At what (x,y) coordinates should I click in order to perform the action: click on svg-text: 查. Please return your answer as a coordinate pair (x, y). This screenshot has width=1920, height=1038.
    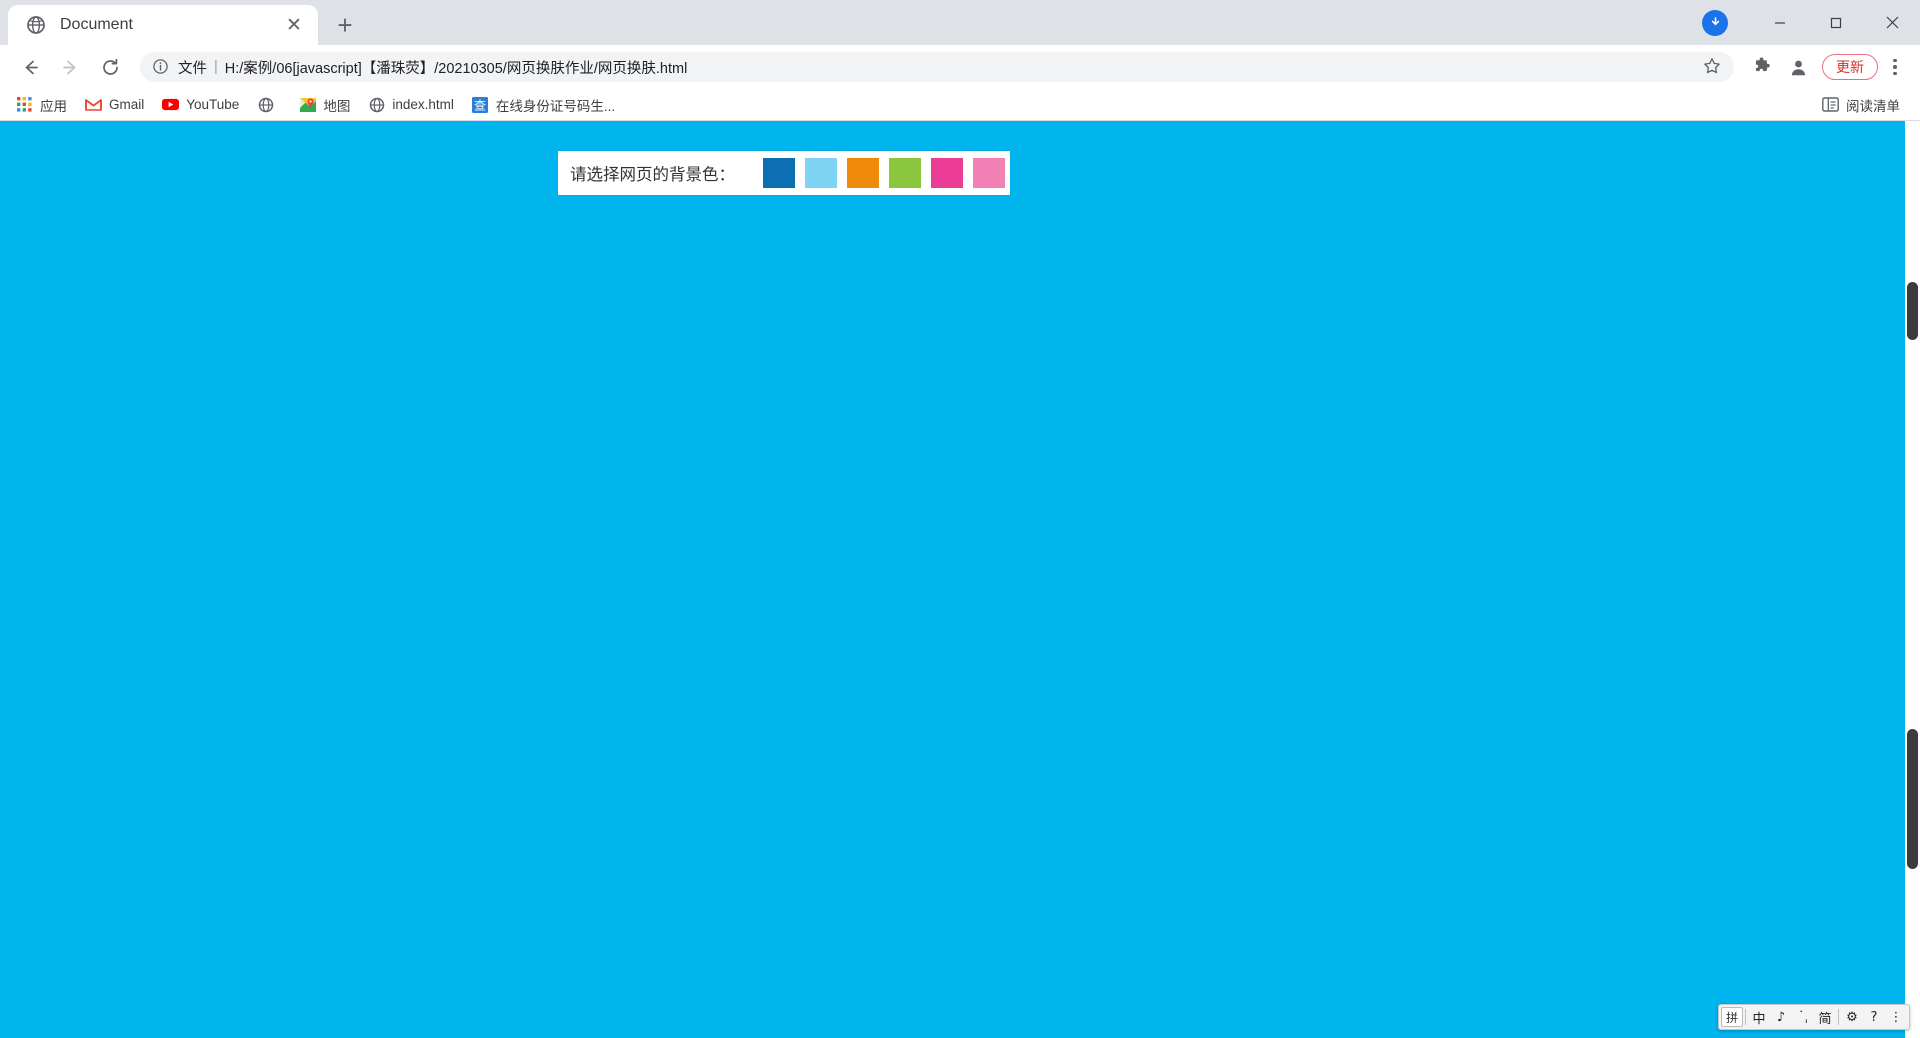
    Looking at the image, I should click on (480, 105).